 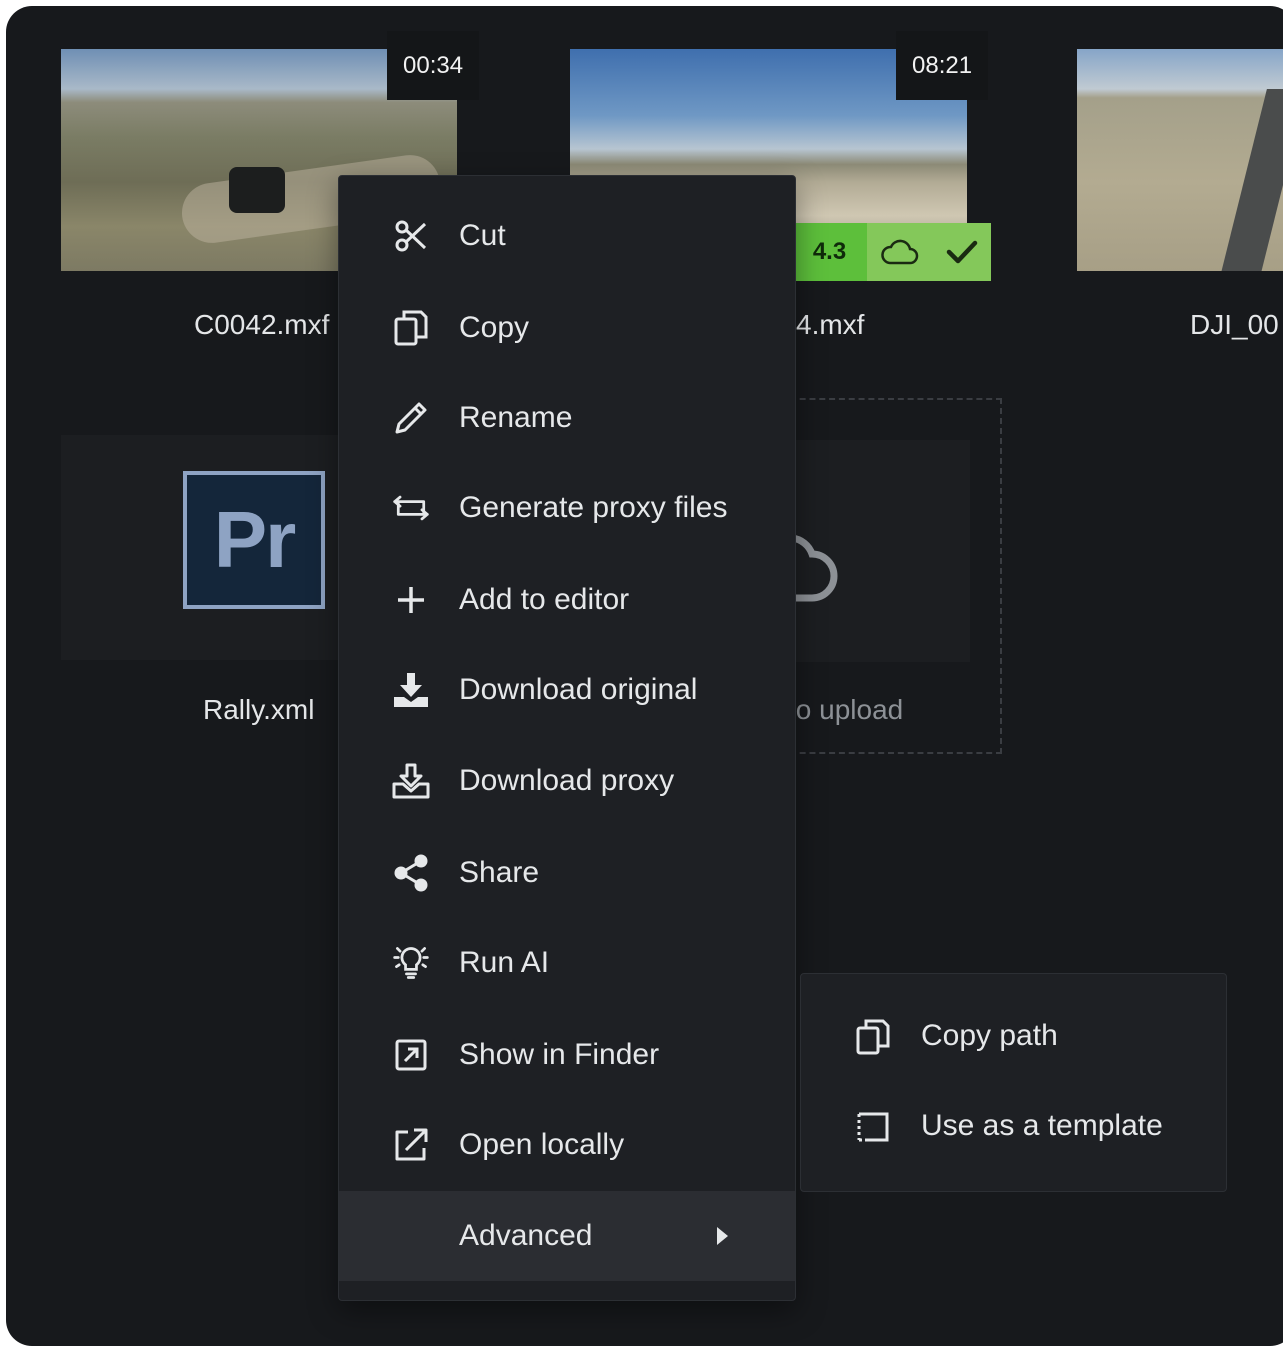 I want to click on menu-item-label: Run AI, so click(x=504, y=962).